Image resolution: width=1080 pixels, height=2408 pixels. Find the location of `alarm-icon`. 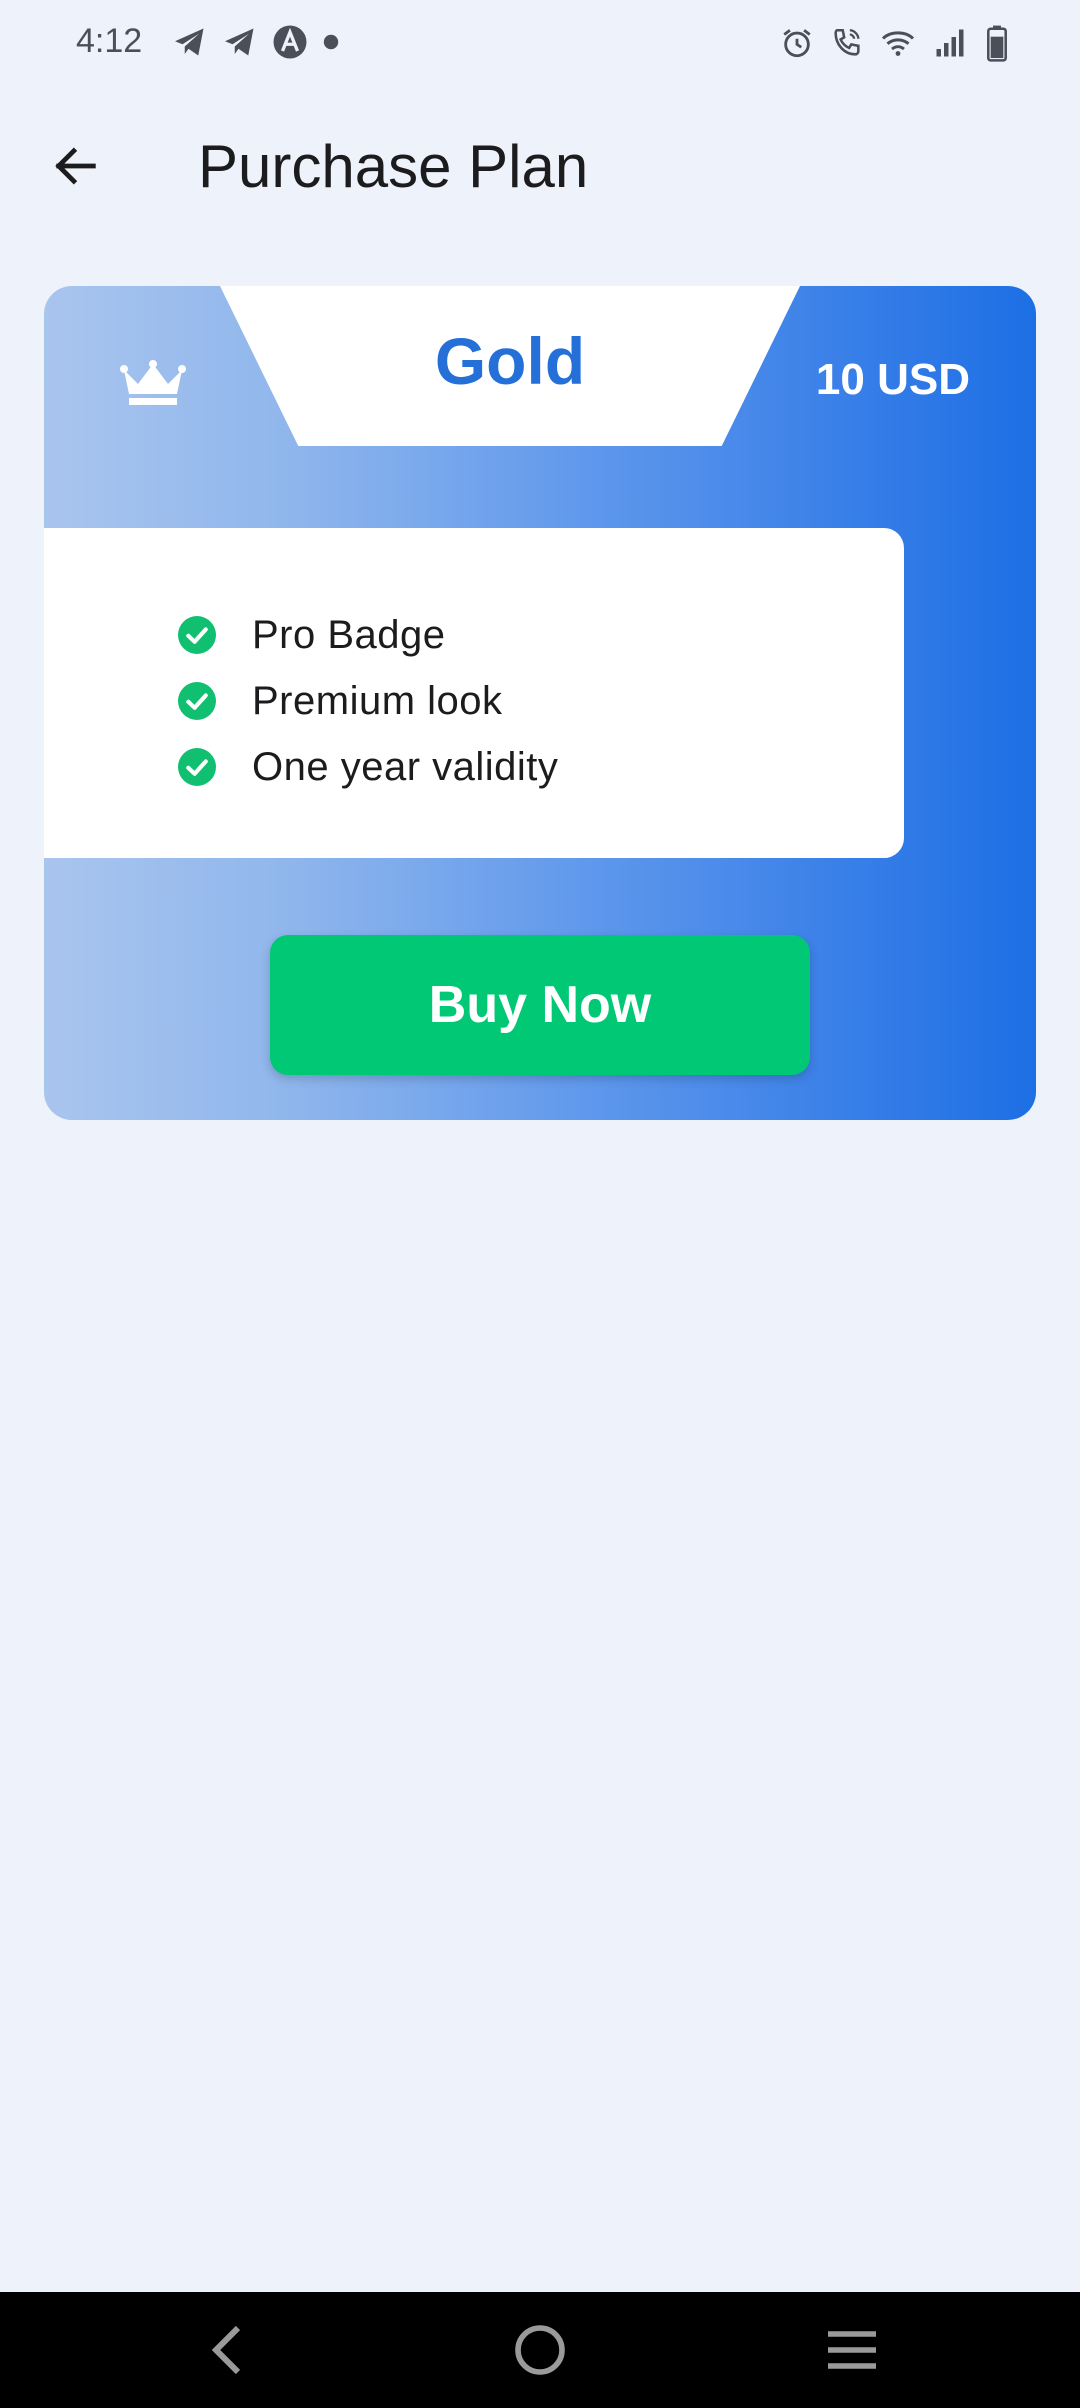

alarm-icon is located at coordinates (797, 43).